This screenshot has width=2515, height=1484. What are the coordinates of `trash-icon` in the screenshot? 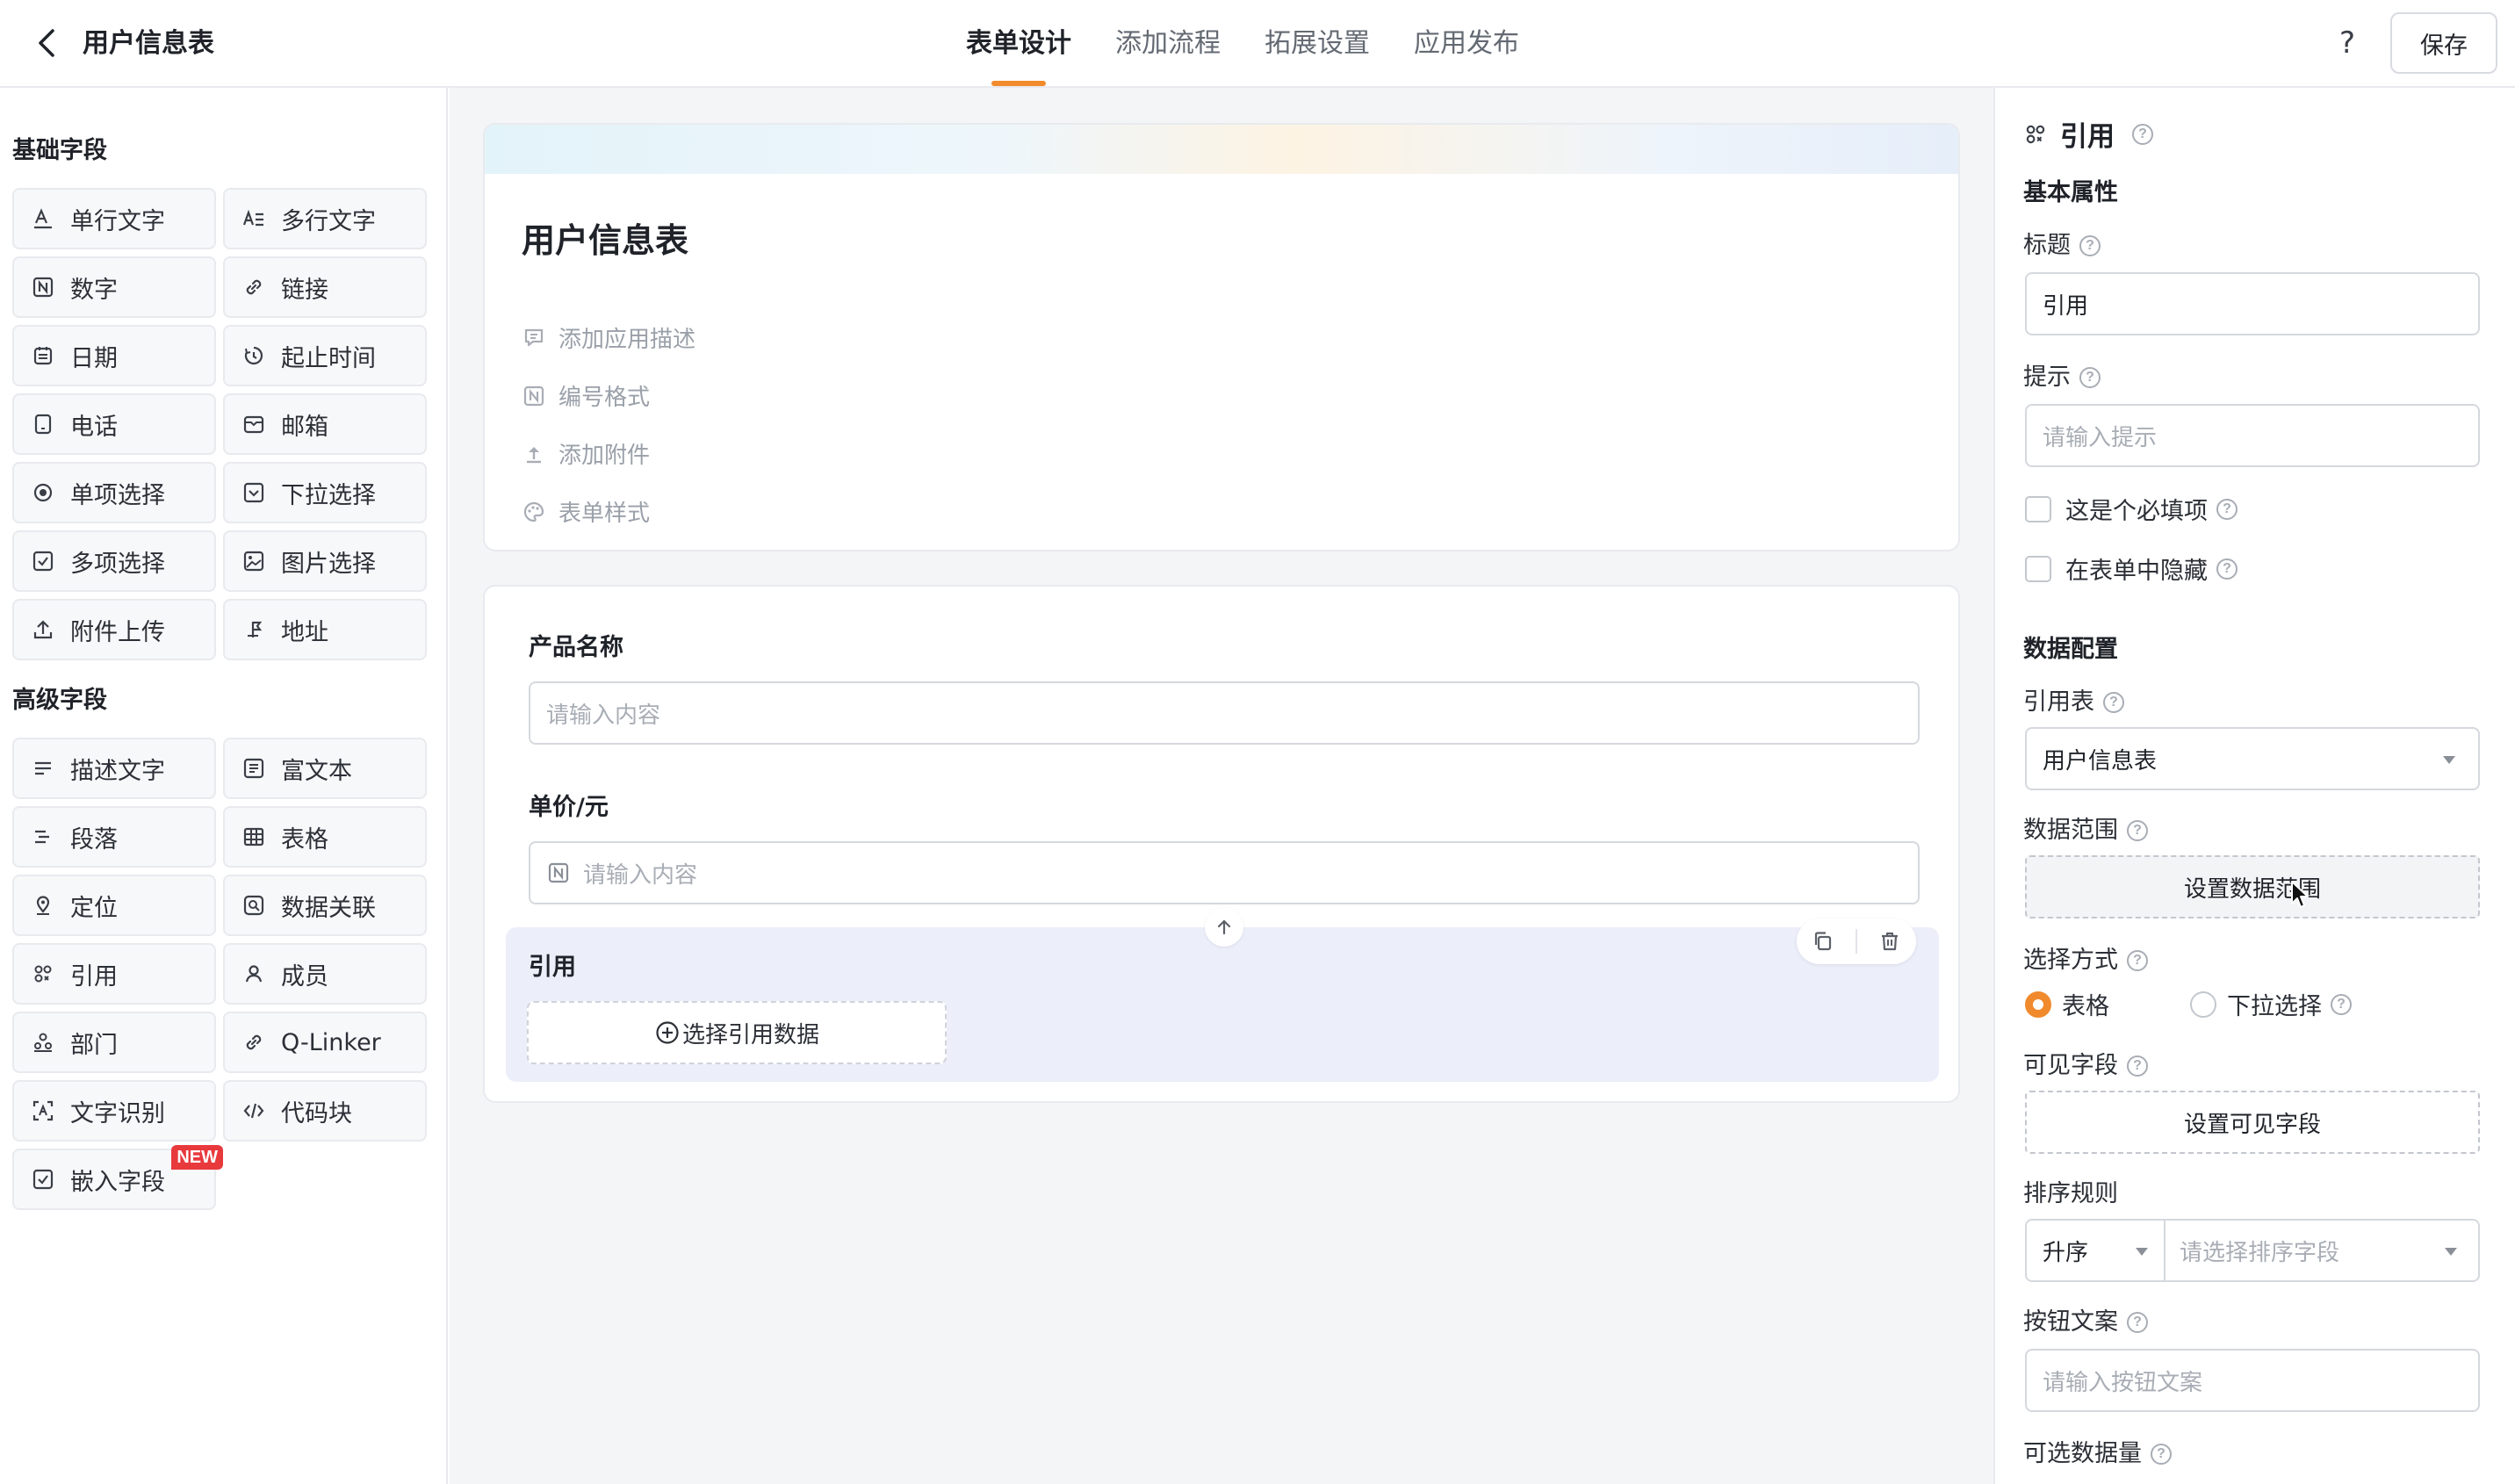 It's located at (1889, 941).